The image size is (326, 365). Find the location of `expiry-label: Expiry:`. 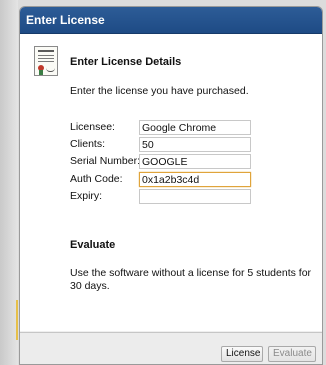

expiry-label: Expiry: is located at coordinates (86, 196).